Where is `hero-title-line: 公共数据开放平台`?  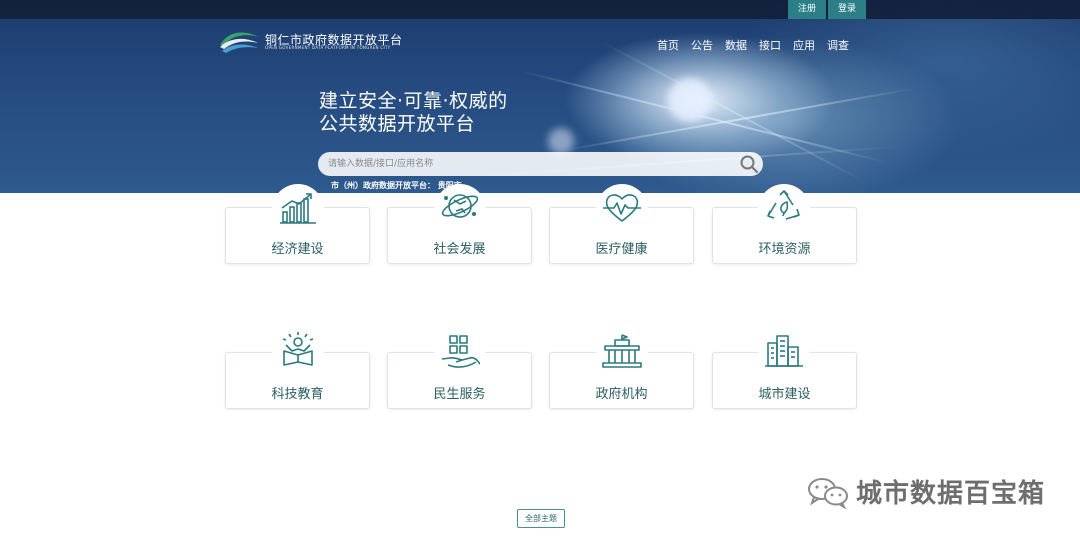 hero-title-line: 公共数据开放平台 is located at coordinates (397, 124).